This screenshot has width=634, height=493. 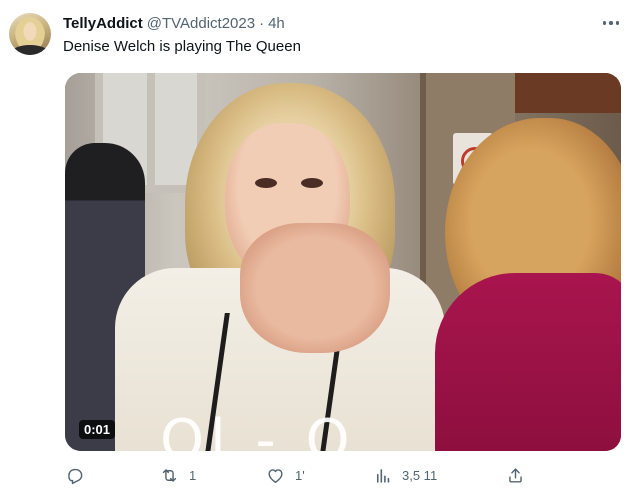 I want to click on more-options-icon, so click(x=611, y=23).